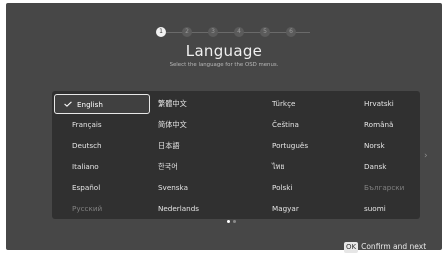  I want to click on language-option: suomi, so click(375, 209).